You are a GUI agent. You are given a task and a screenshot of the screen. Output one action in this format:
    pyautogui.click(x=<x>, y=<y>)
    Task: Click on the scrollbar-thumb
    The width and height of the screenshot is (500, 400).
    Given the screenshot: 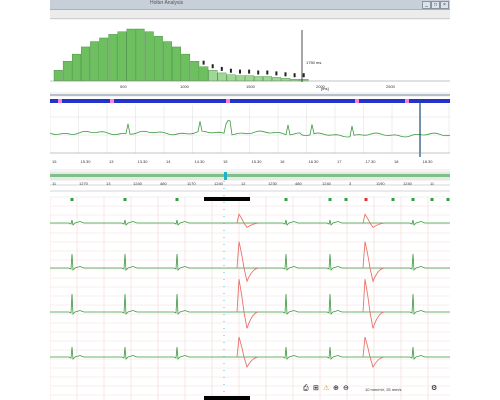 What is the action you would take?
    pyautogui.click(x=225, y=176)
    